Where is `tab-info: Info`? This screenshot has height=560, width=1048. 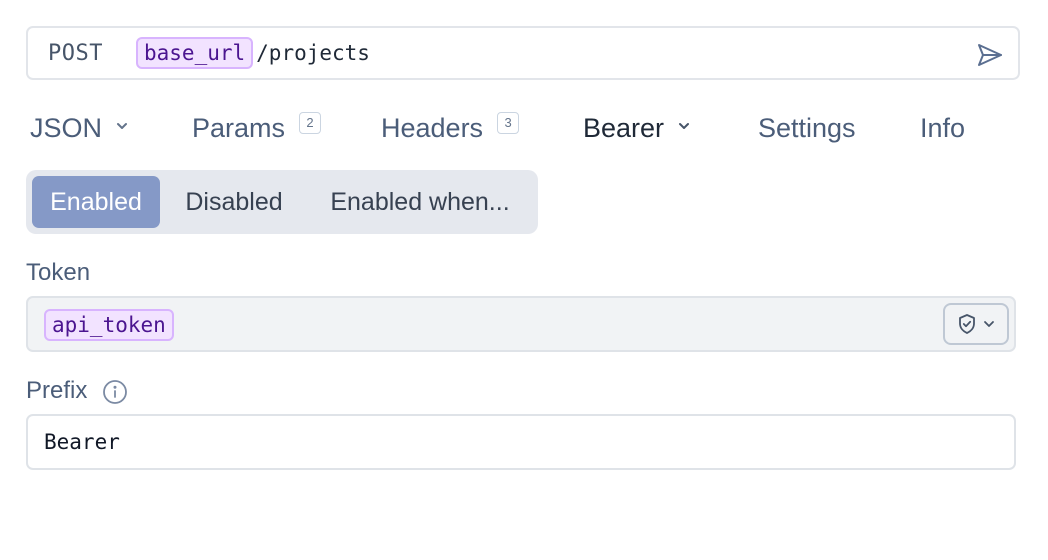 tab-info: Info is located at coordinates (942, 128).